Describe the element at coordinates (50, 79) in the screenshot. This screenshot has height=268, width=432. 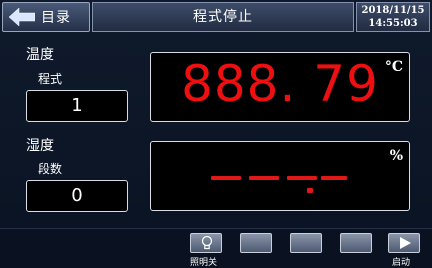
I see `program-label: 程式` at that location.